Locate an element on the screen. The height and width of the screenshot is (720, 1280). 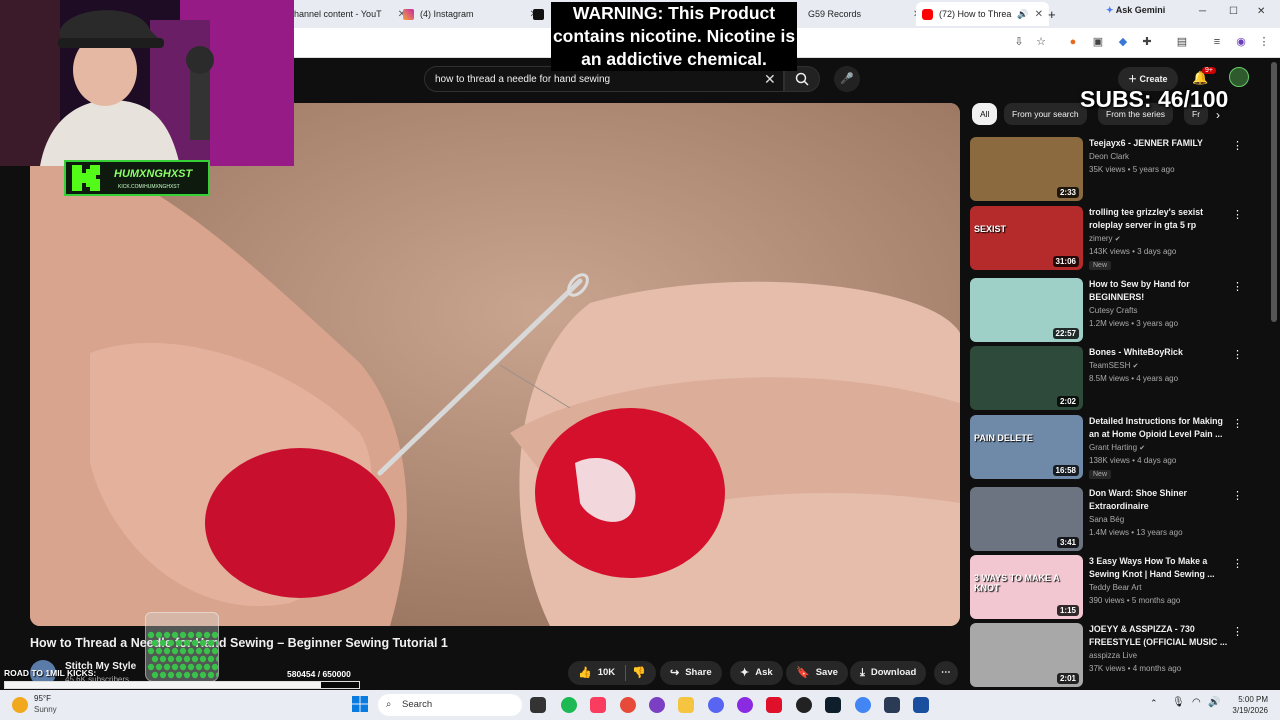
spotify-icon is located at coordinates (569, 705).